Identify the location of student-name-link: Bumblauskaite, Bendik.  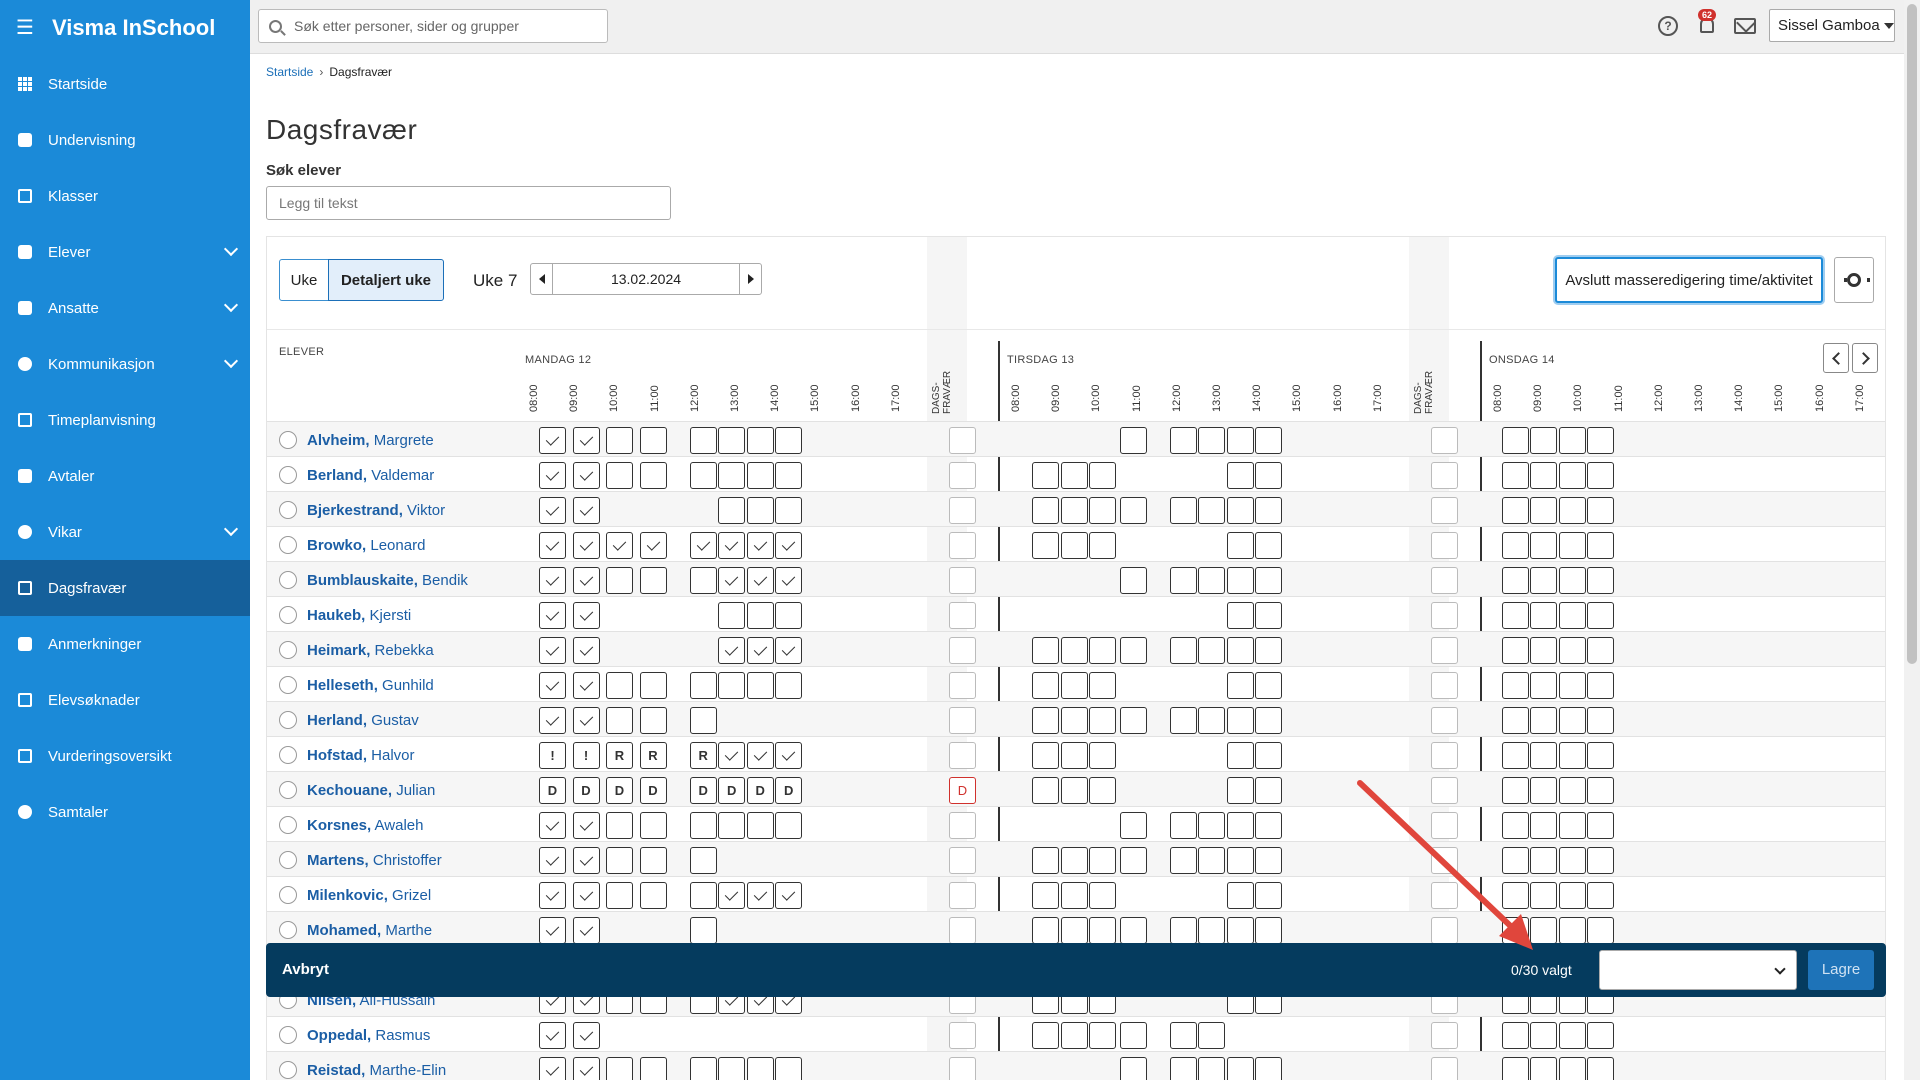
(387, 580).